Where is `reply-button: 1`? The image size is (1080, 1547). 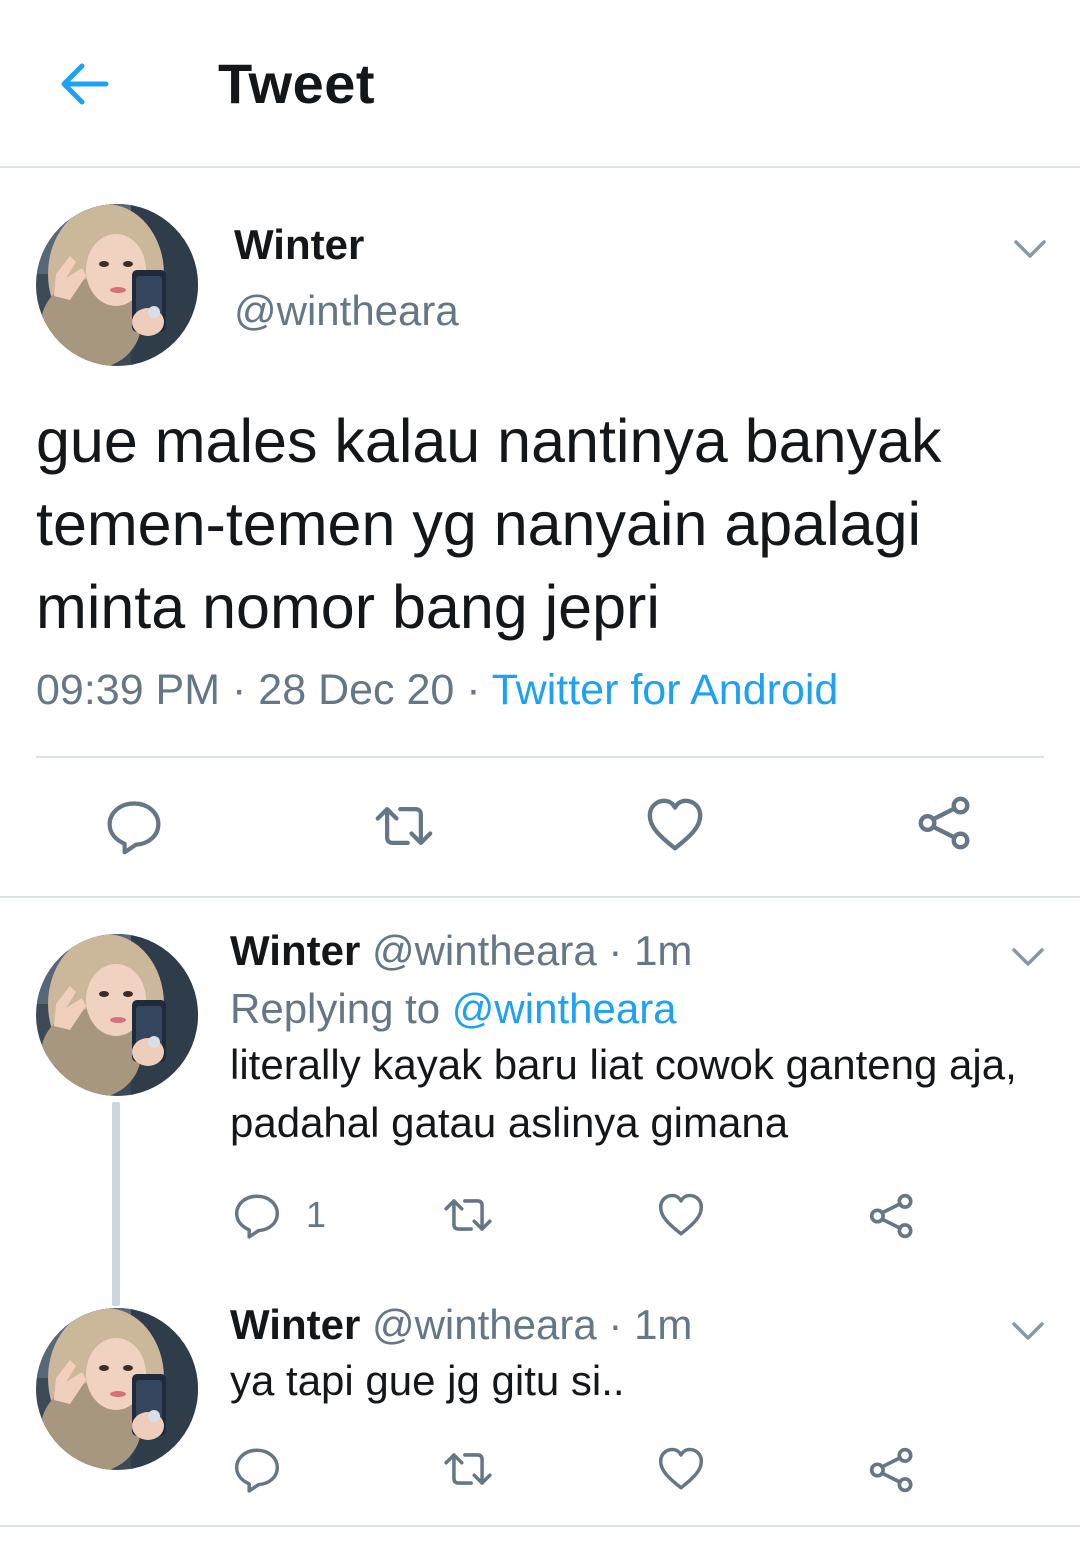
reply-button: 1 is located at coordinates (279, 1215).